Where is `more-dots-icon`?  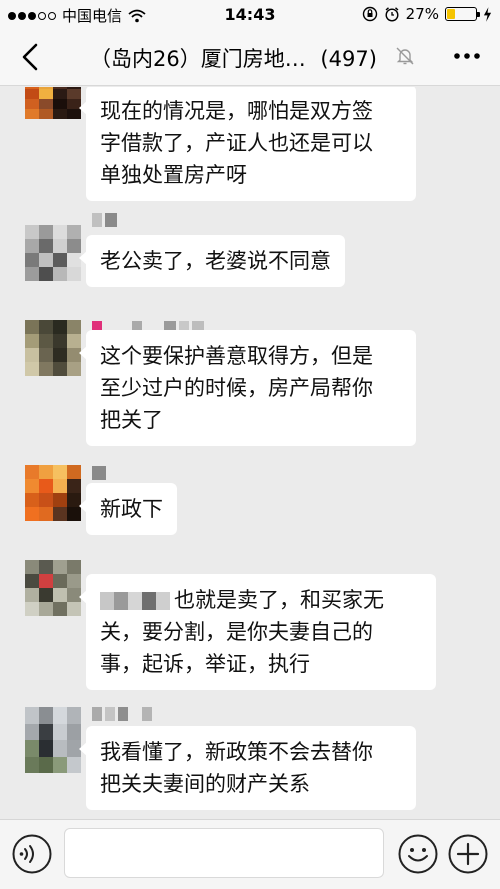 more-dots-icon is located at coordinates (467, 56).